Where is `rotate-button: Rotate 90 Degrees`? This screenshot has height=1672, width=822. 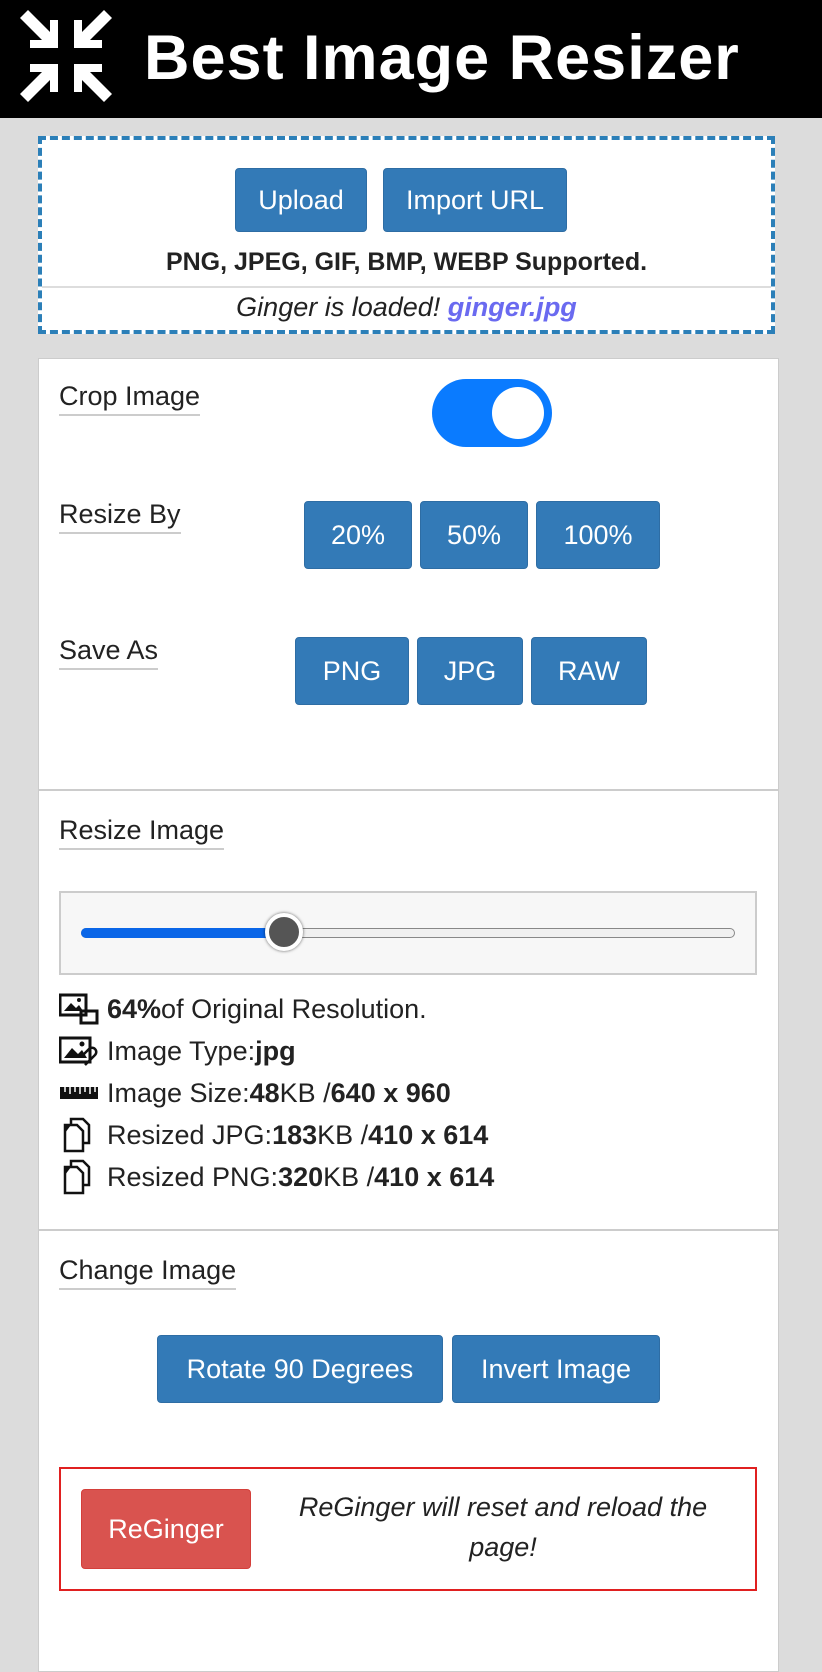 rotate-button: Rotate 90 Degrees is located at coordinates (300, 1369).